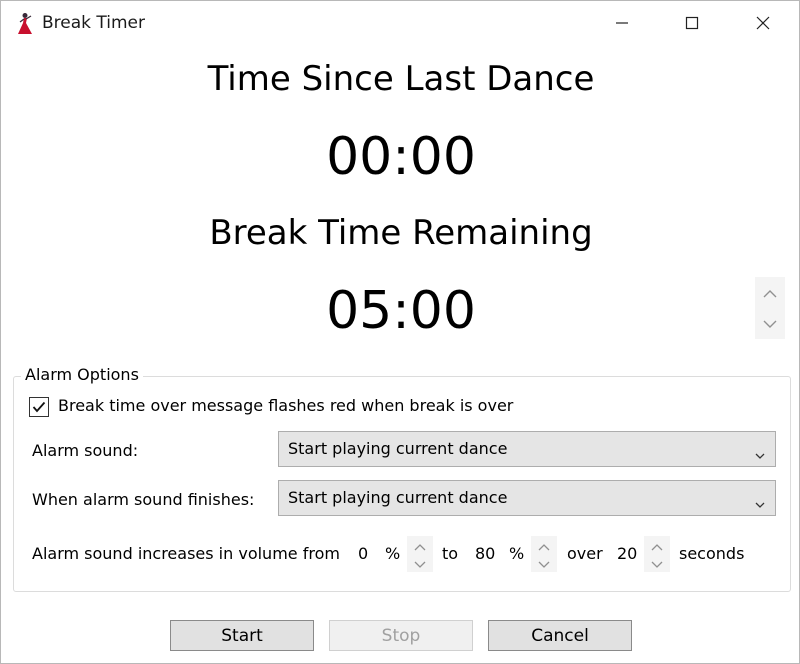 The width and height of the screenshot is (800, 664). I want to click on flash-red-checkbox, so click(39, 407).